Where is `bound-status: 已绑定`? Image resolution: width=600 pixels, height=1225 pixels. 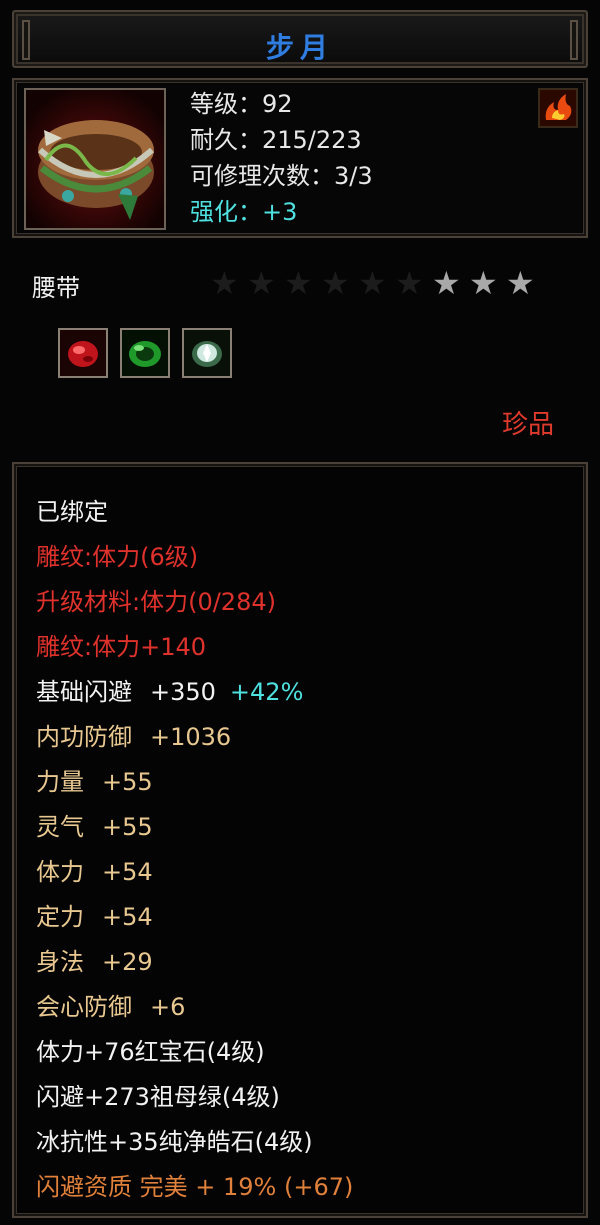
bound-status: 已绑定 is located at coordinates (72, 512).